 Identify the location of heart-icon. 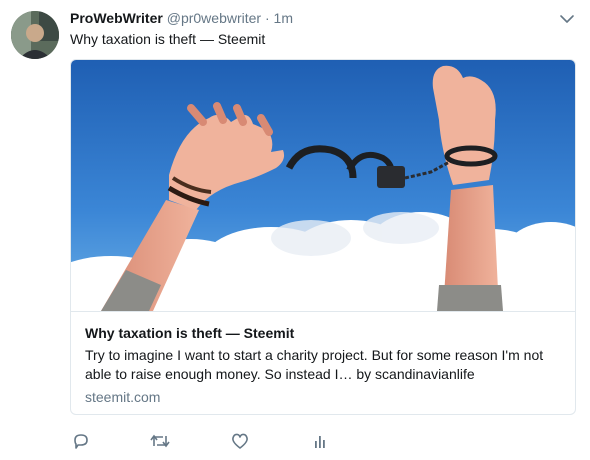
(242, 443).